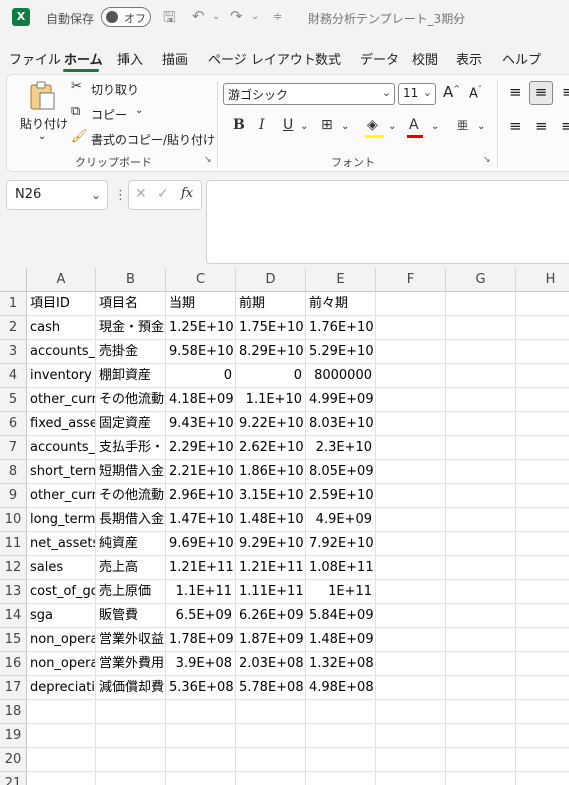  What do you see at coordinates (61, 520) in the screenshot?
I see `cell: long_term_debt` at bounding box center [61, 520].